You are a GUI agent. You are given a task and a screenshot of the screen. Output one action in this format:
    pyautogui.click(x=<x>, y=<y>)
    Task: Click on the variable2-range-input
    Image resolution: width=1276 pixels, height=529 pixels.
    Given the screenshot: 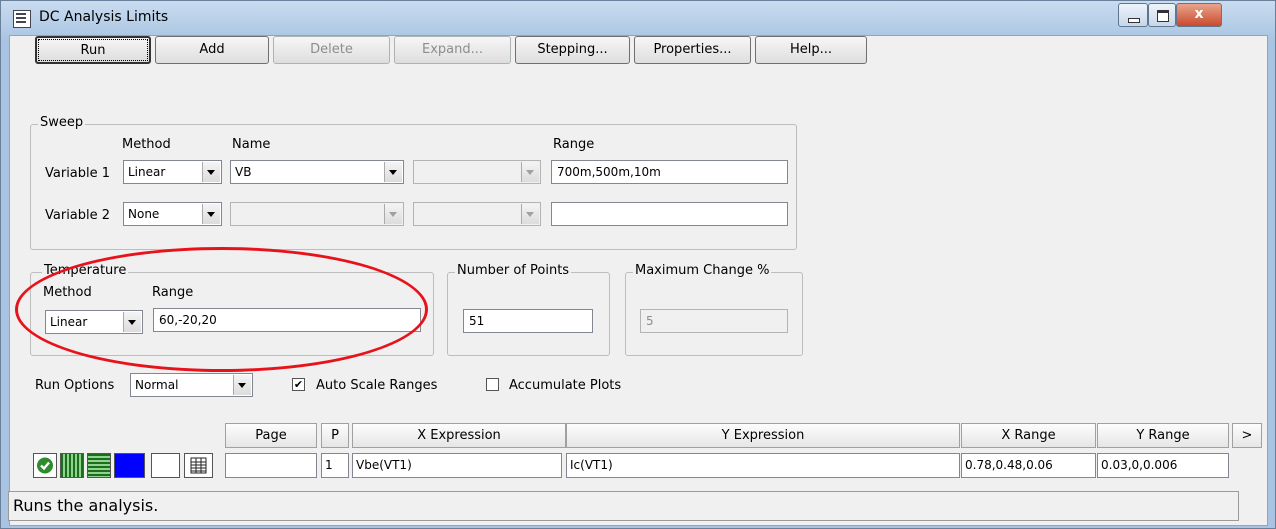 What is the action you would take?
    pyautogui.click(x=669, y=214)
    